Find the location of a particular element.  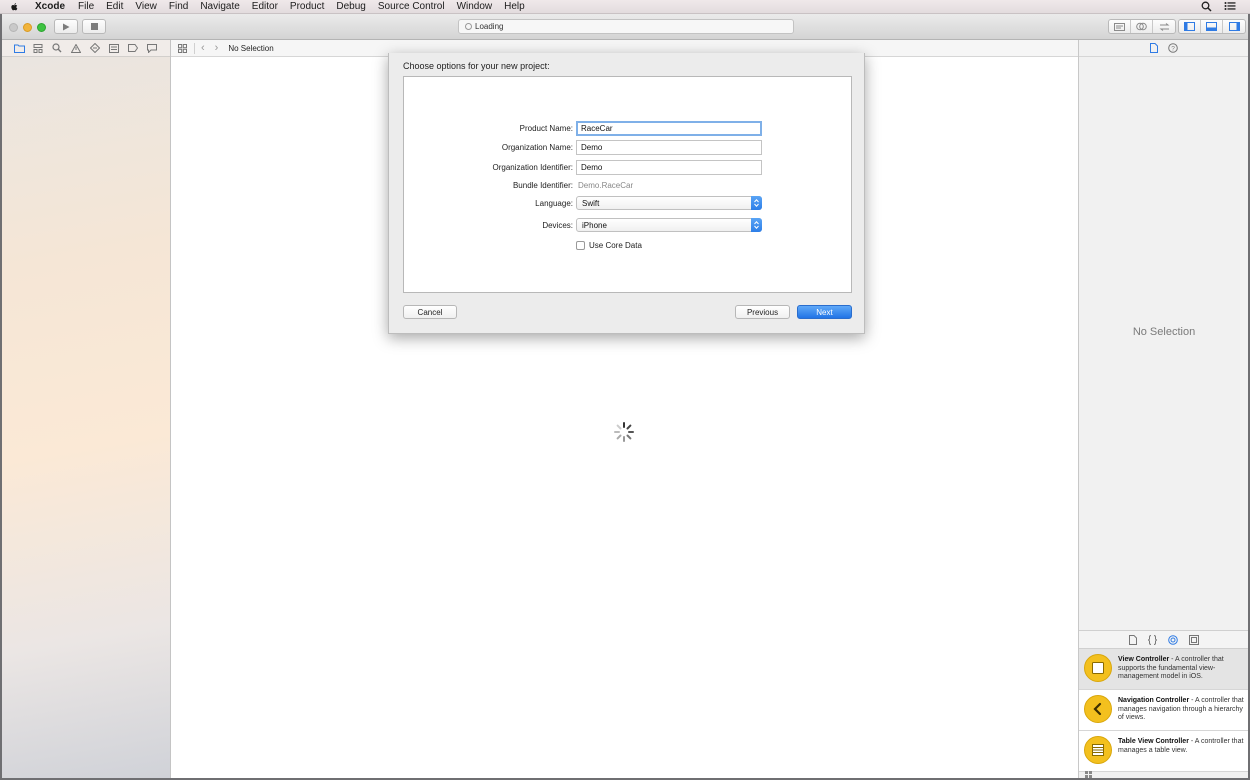

jump-bar-divider is located at coordinates (194, 48).